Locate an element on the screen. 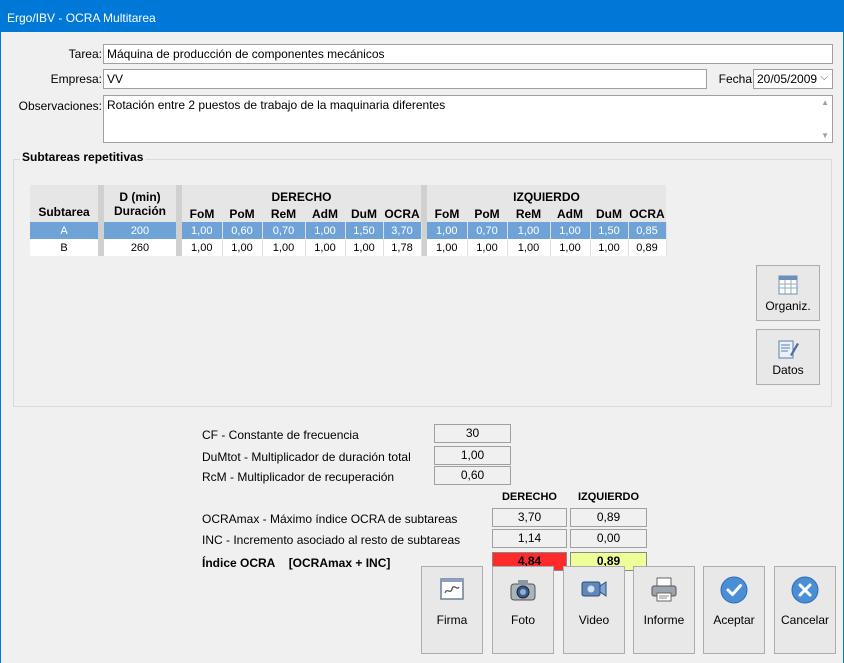 The height and width of the screenshot is (663, 844). cancelar-button: Cancelar is located at coordinates (805, 610).